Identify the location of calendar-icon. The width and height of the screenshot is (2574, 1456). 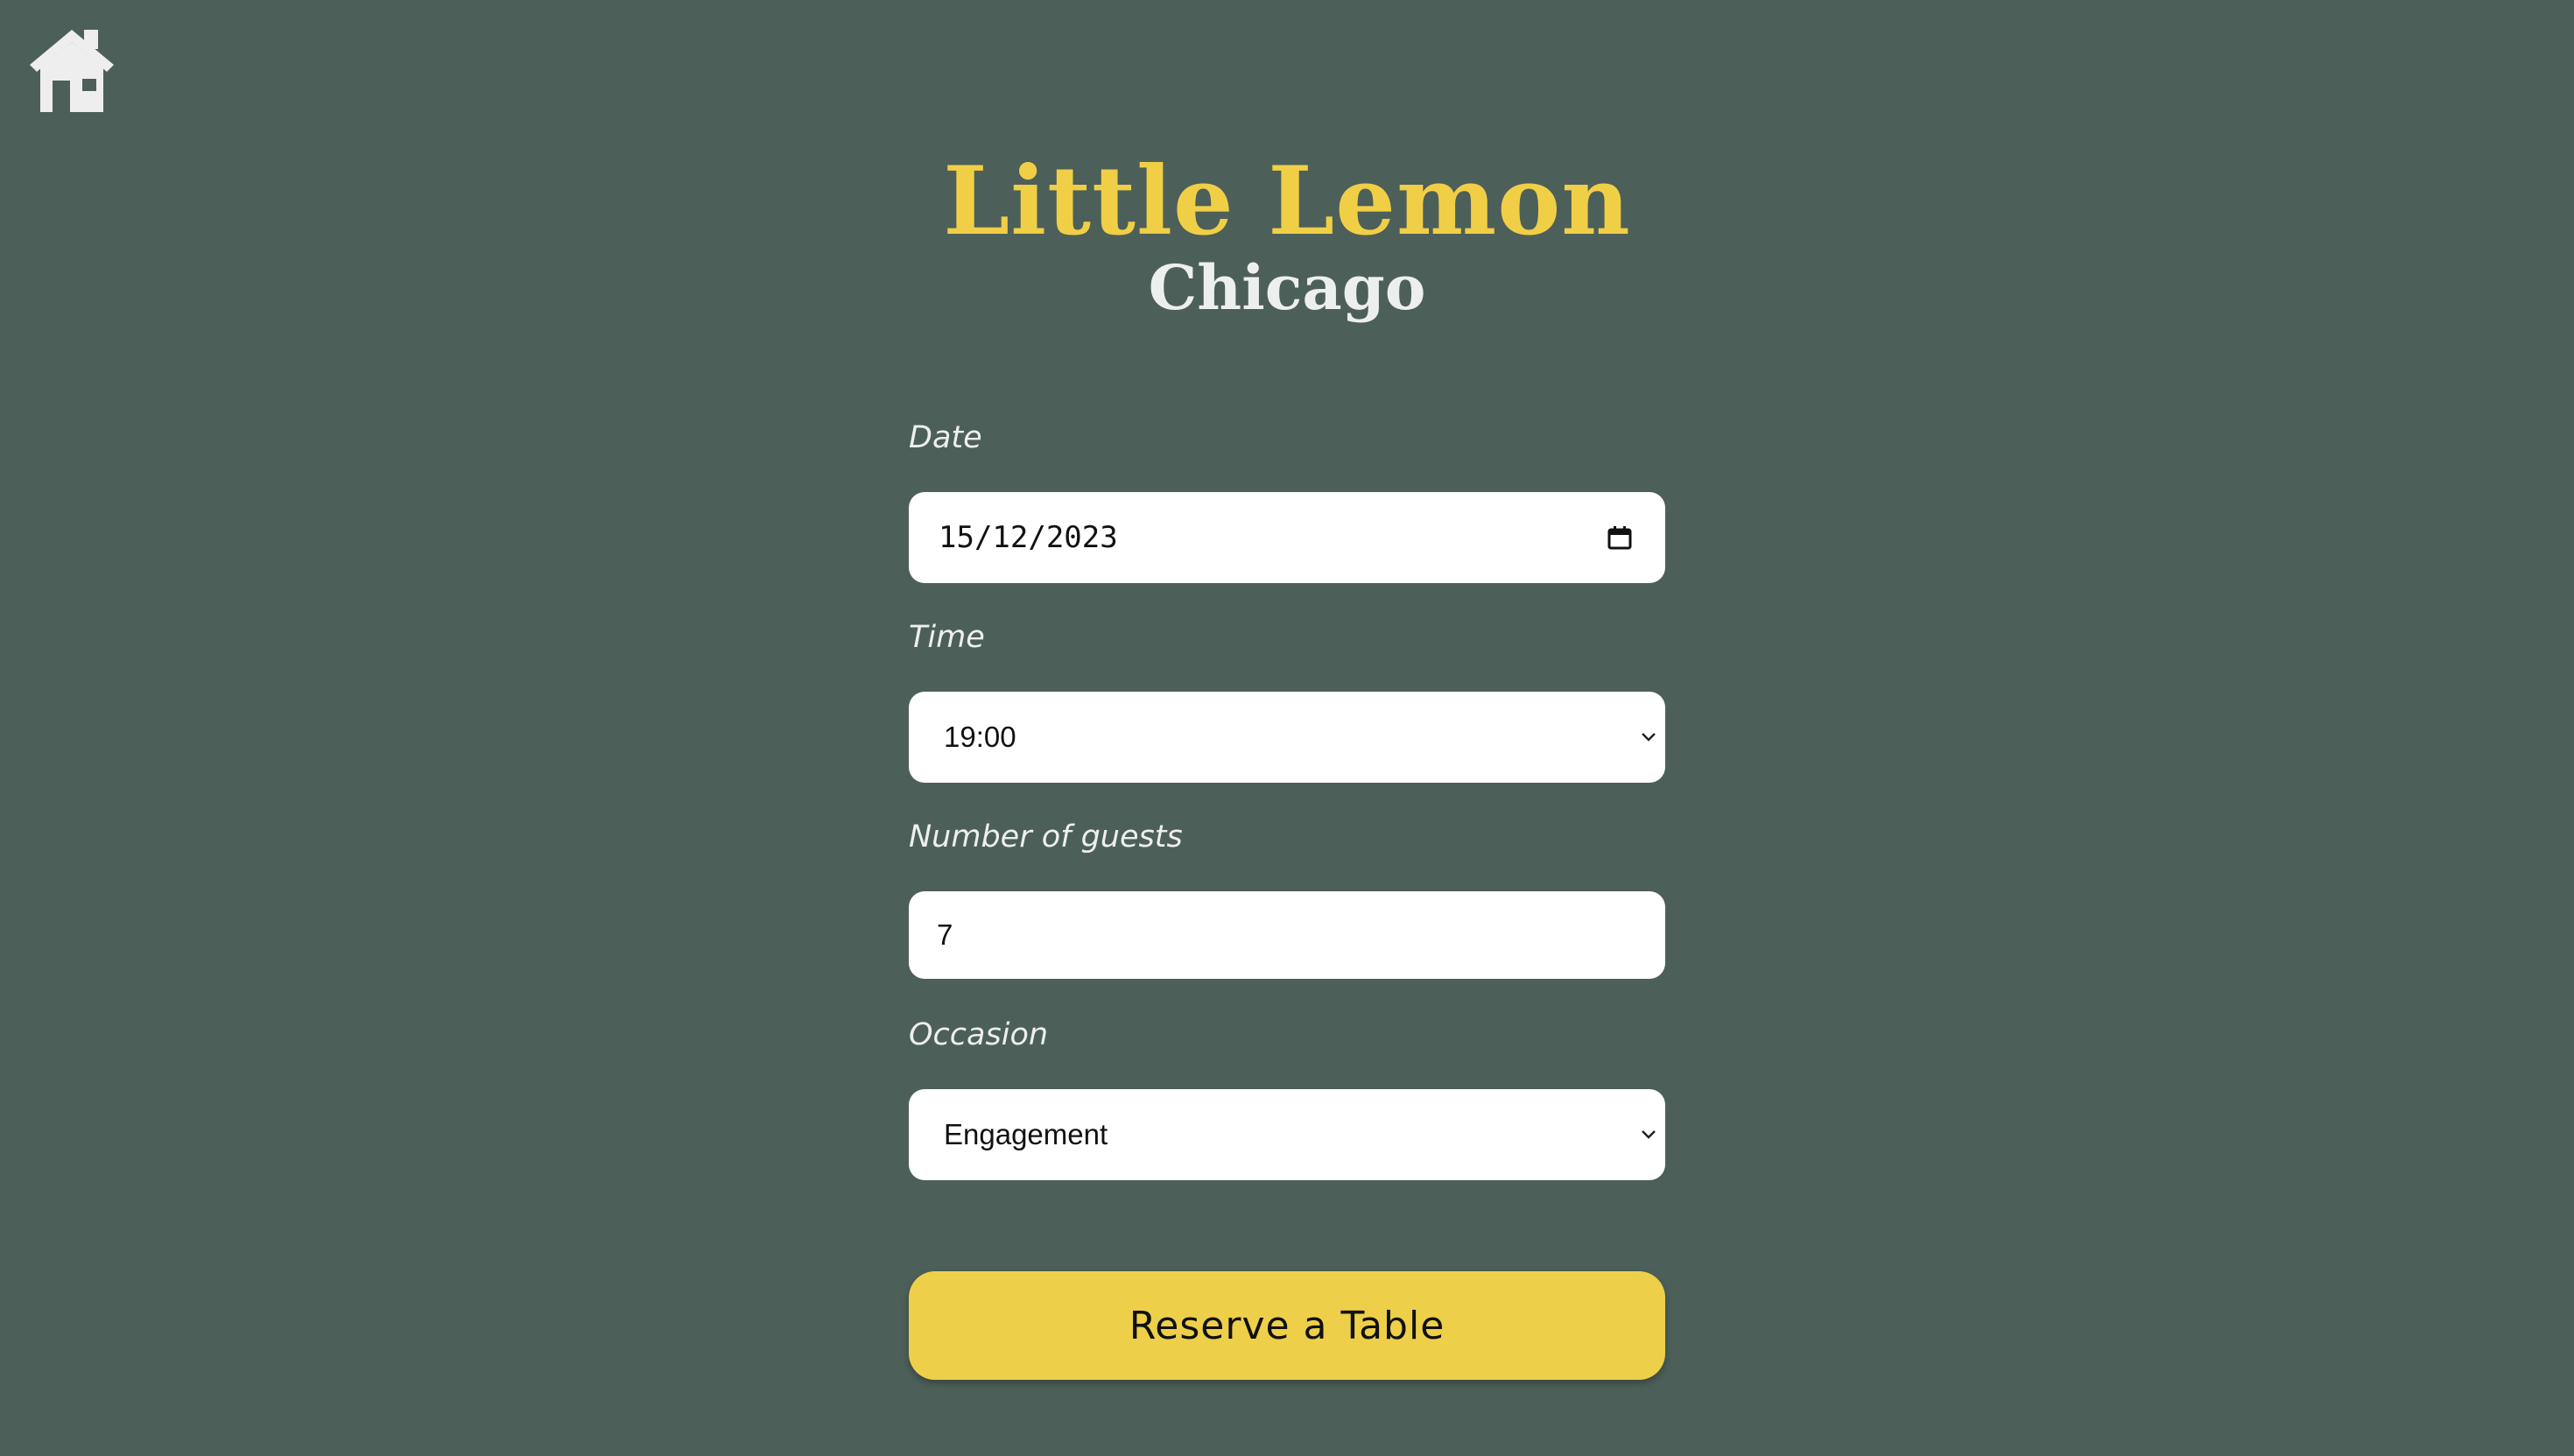
(1619, 537).